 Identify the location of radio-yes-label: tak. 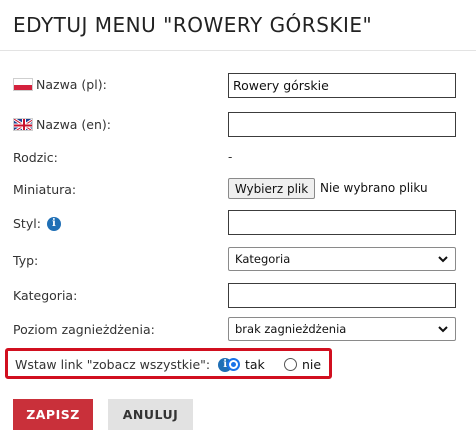
(255, 364).